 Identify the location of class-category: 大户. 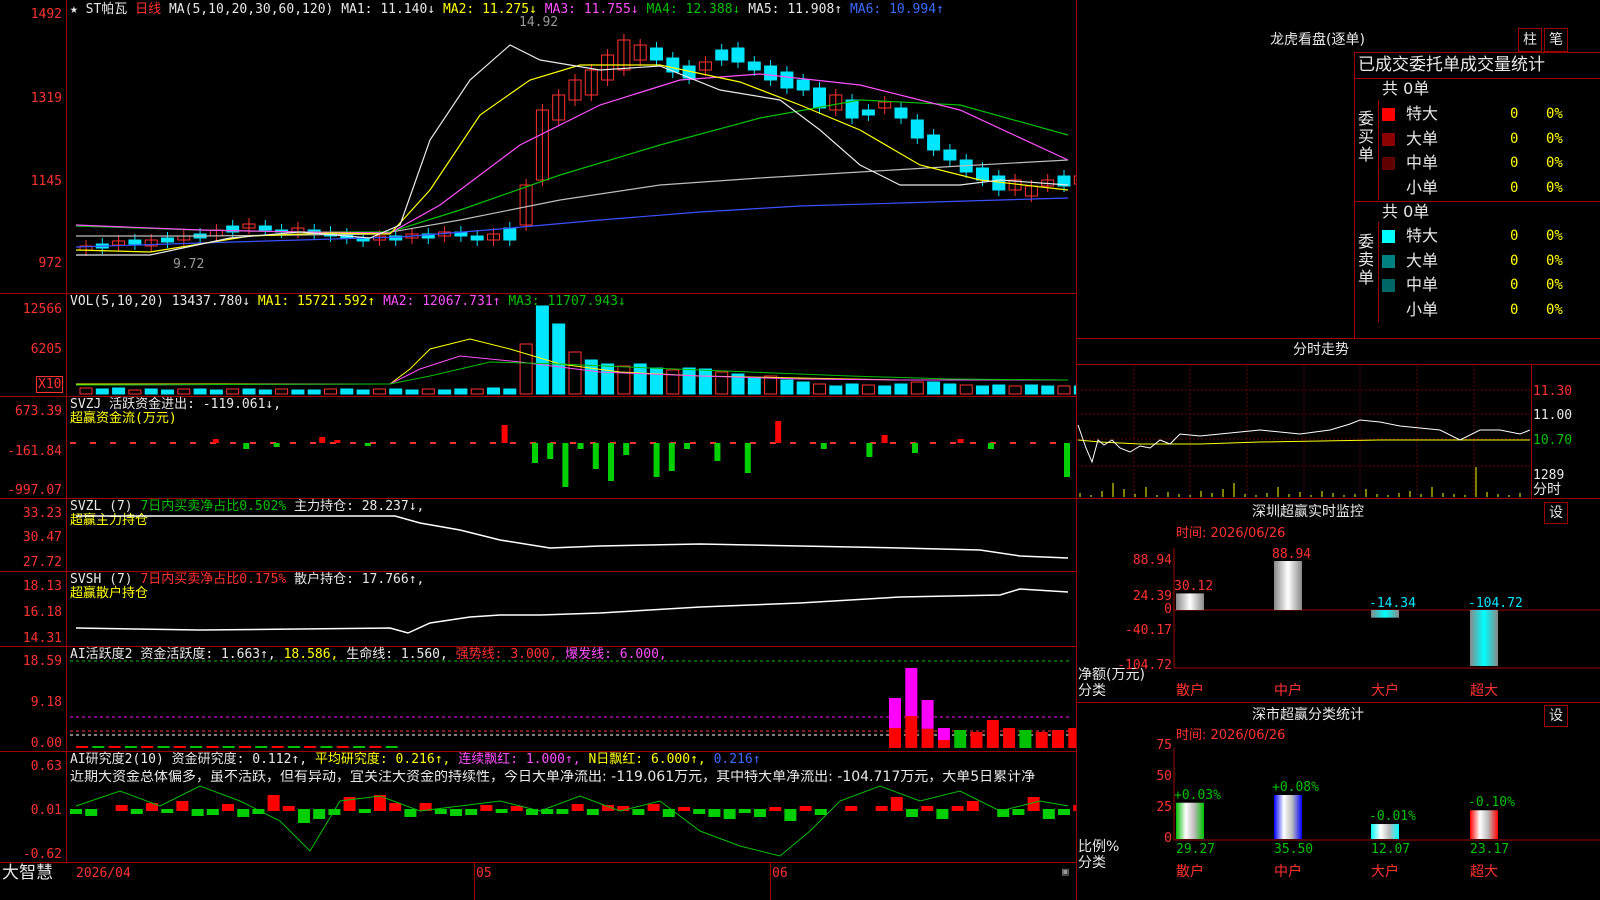
(1385, 872).